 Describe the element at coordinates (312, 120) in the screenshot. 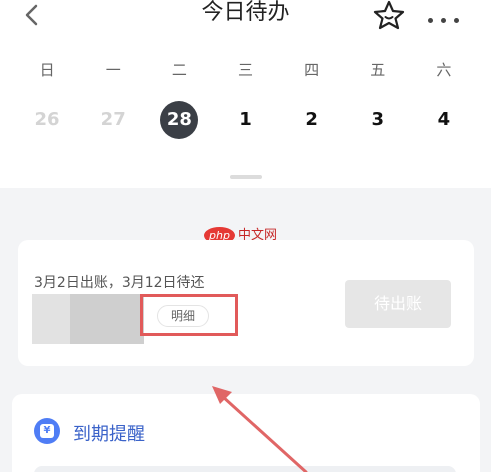

I see `calendar-day: 2` at that location.